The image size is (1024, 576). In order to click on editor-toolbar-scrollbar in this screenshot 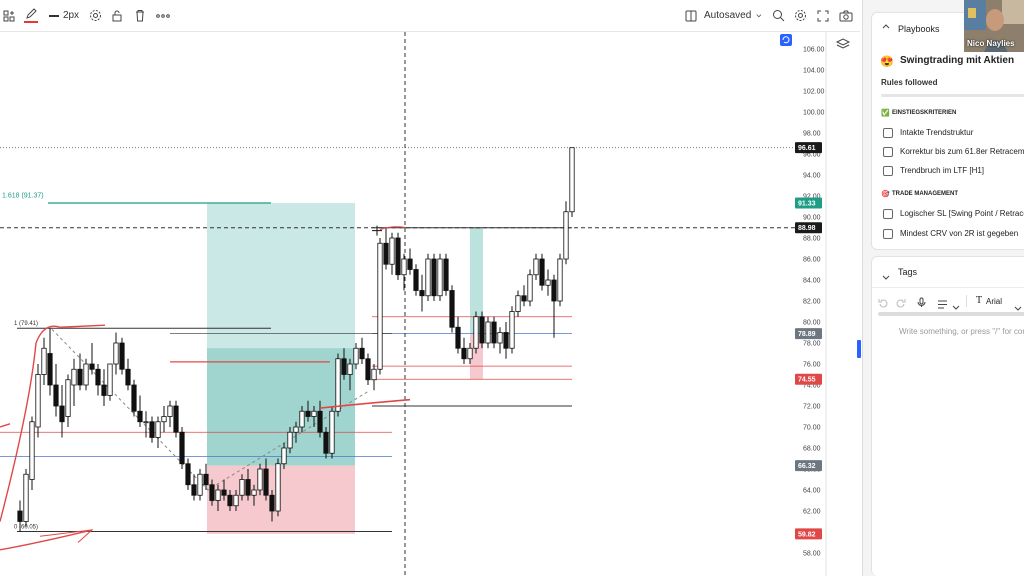, I will do `click(951, 314)`.